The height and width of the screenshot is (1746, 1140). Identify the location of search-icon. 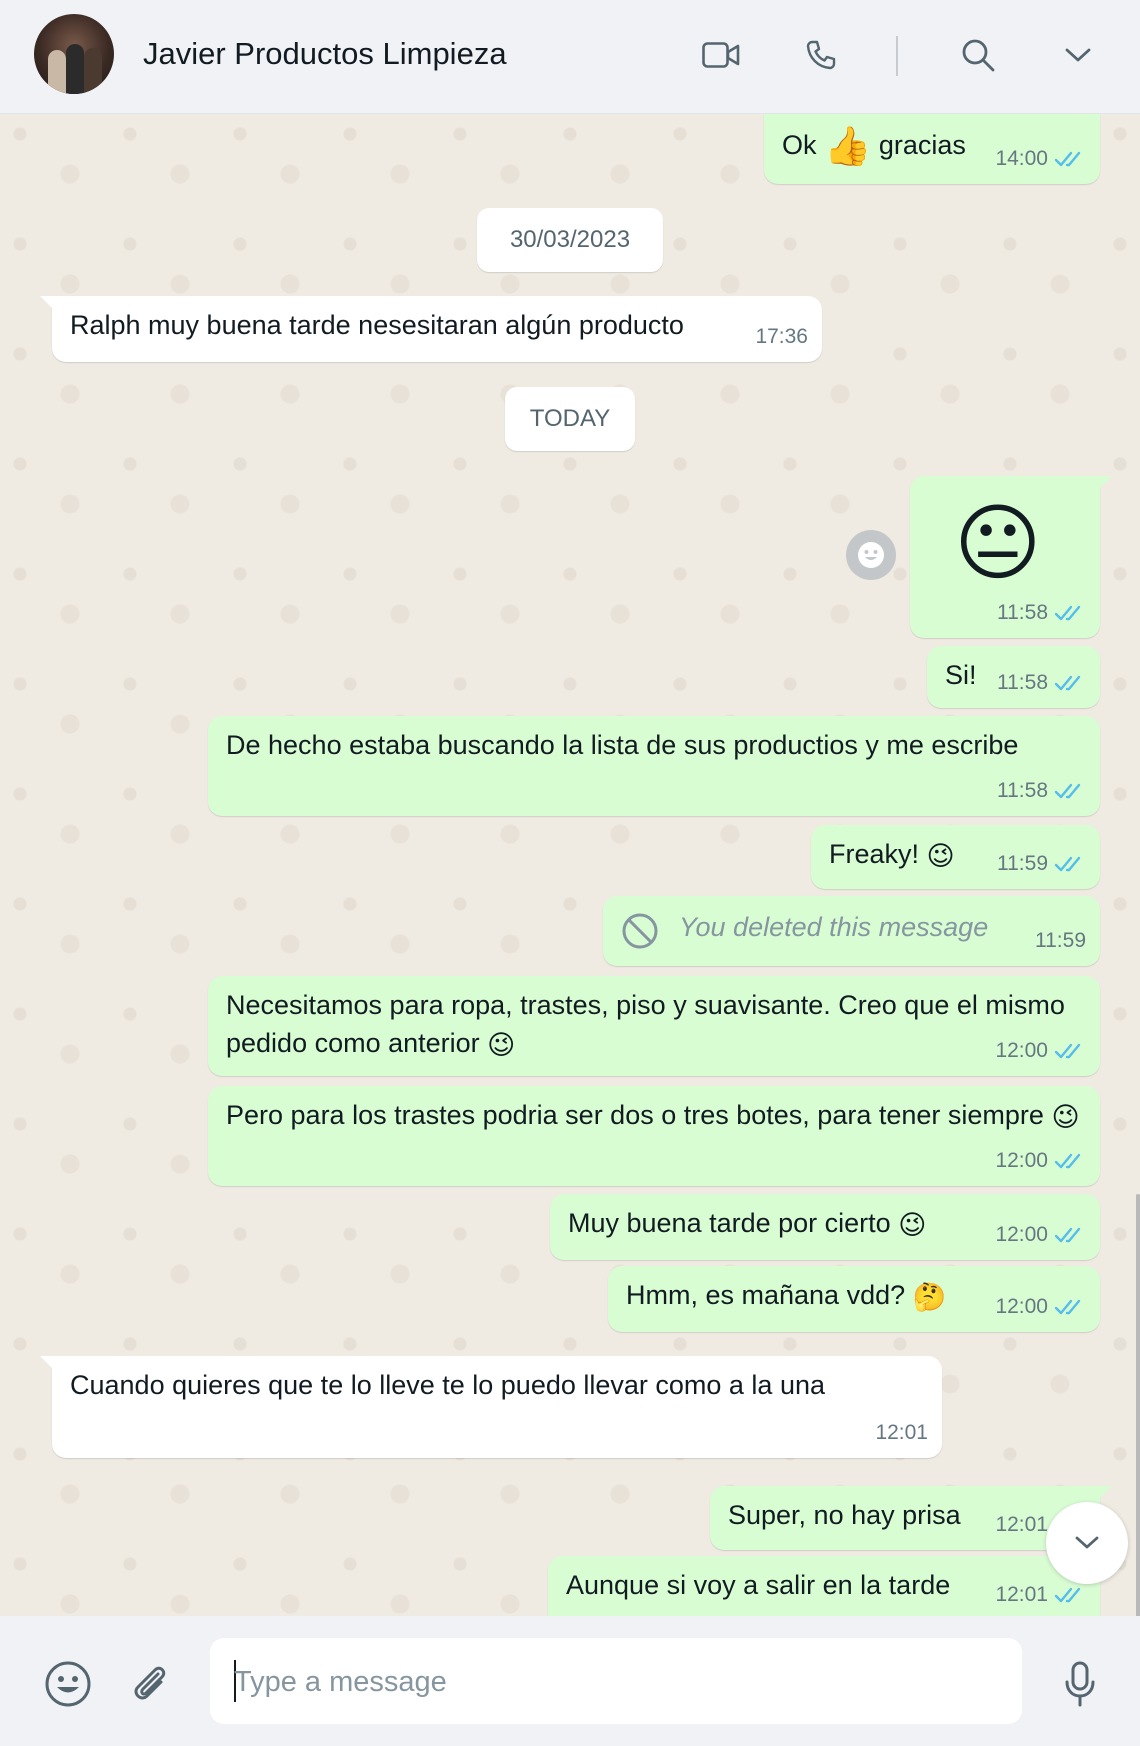
(978, 55).